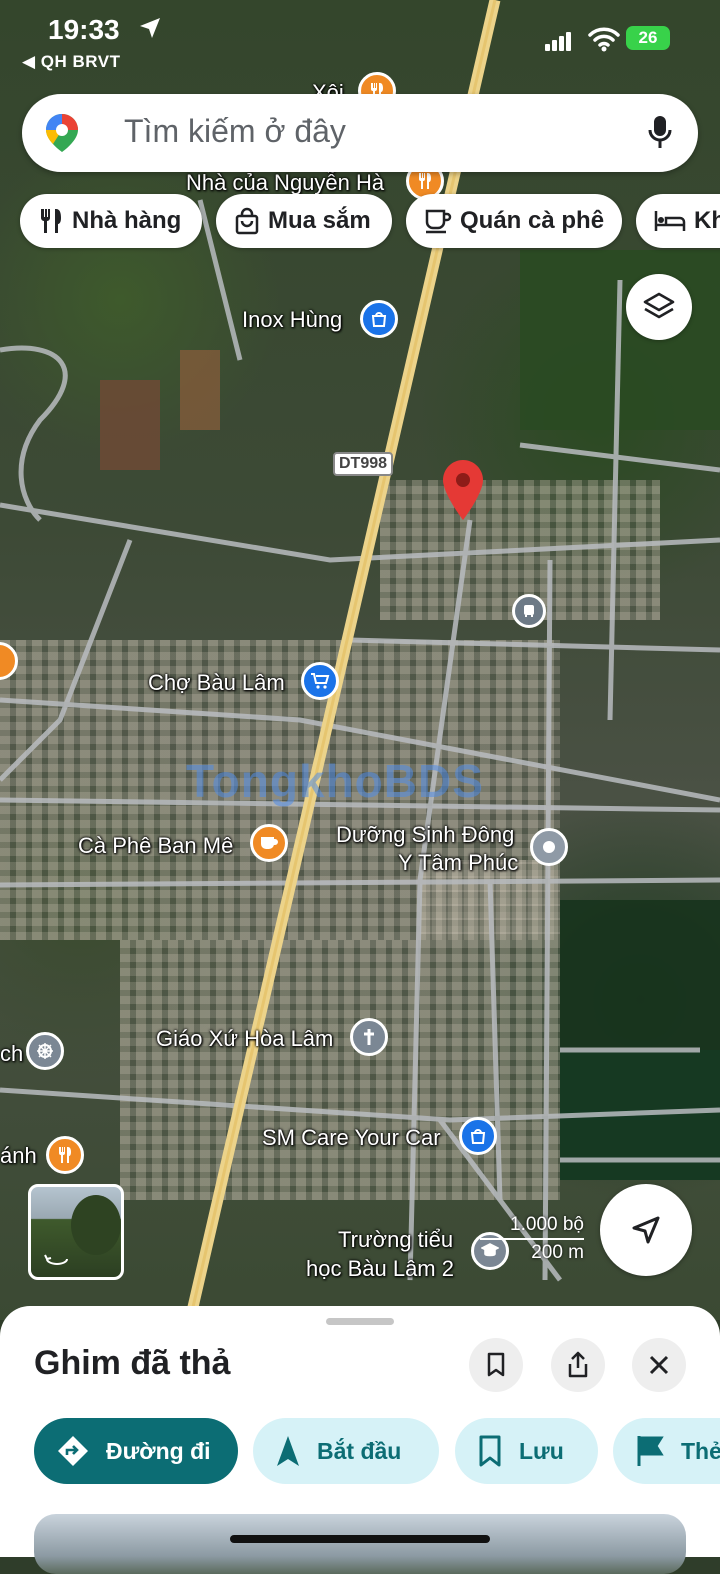  Describe the element at coordinates (438, 221) in the screenshot. I see `coffee-cup-icon` at that location.